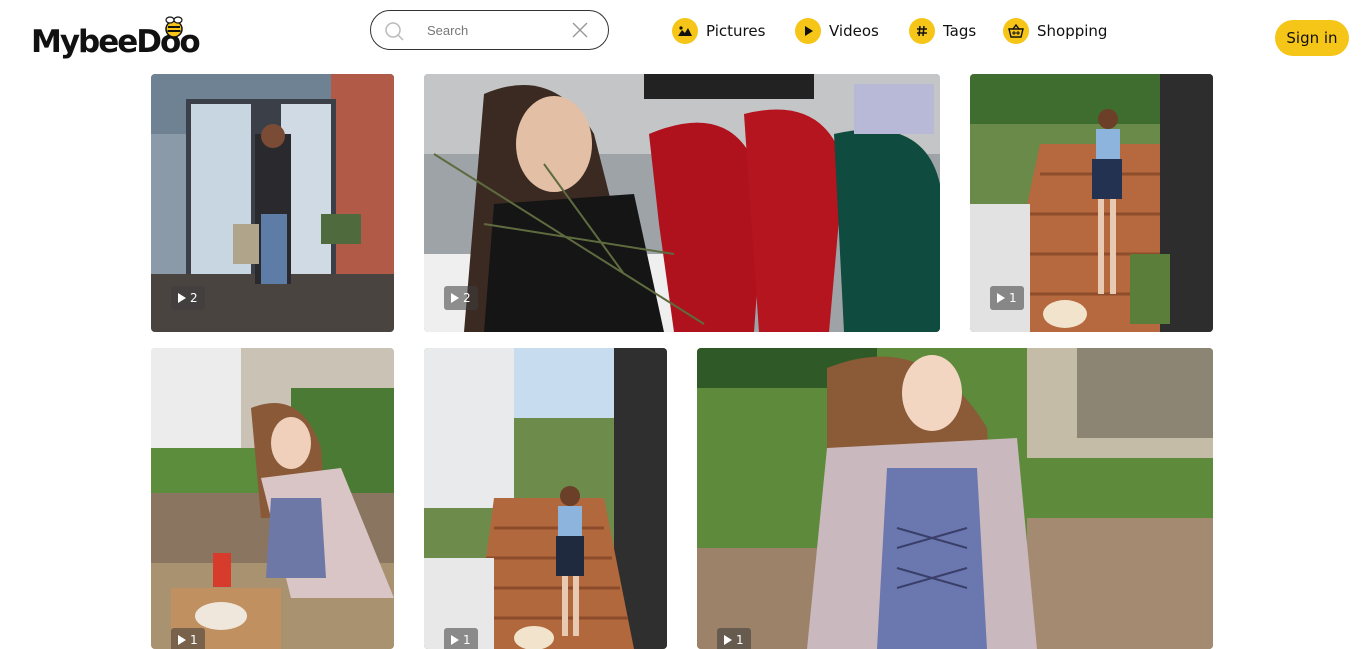  I want to click on search-input, so click(497, 30).